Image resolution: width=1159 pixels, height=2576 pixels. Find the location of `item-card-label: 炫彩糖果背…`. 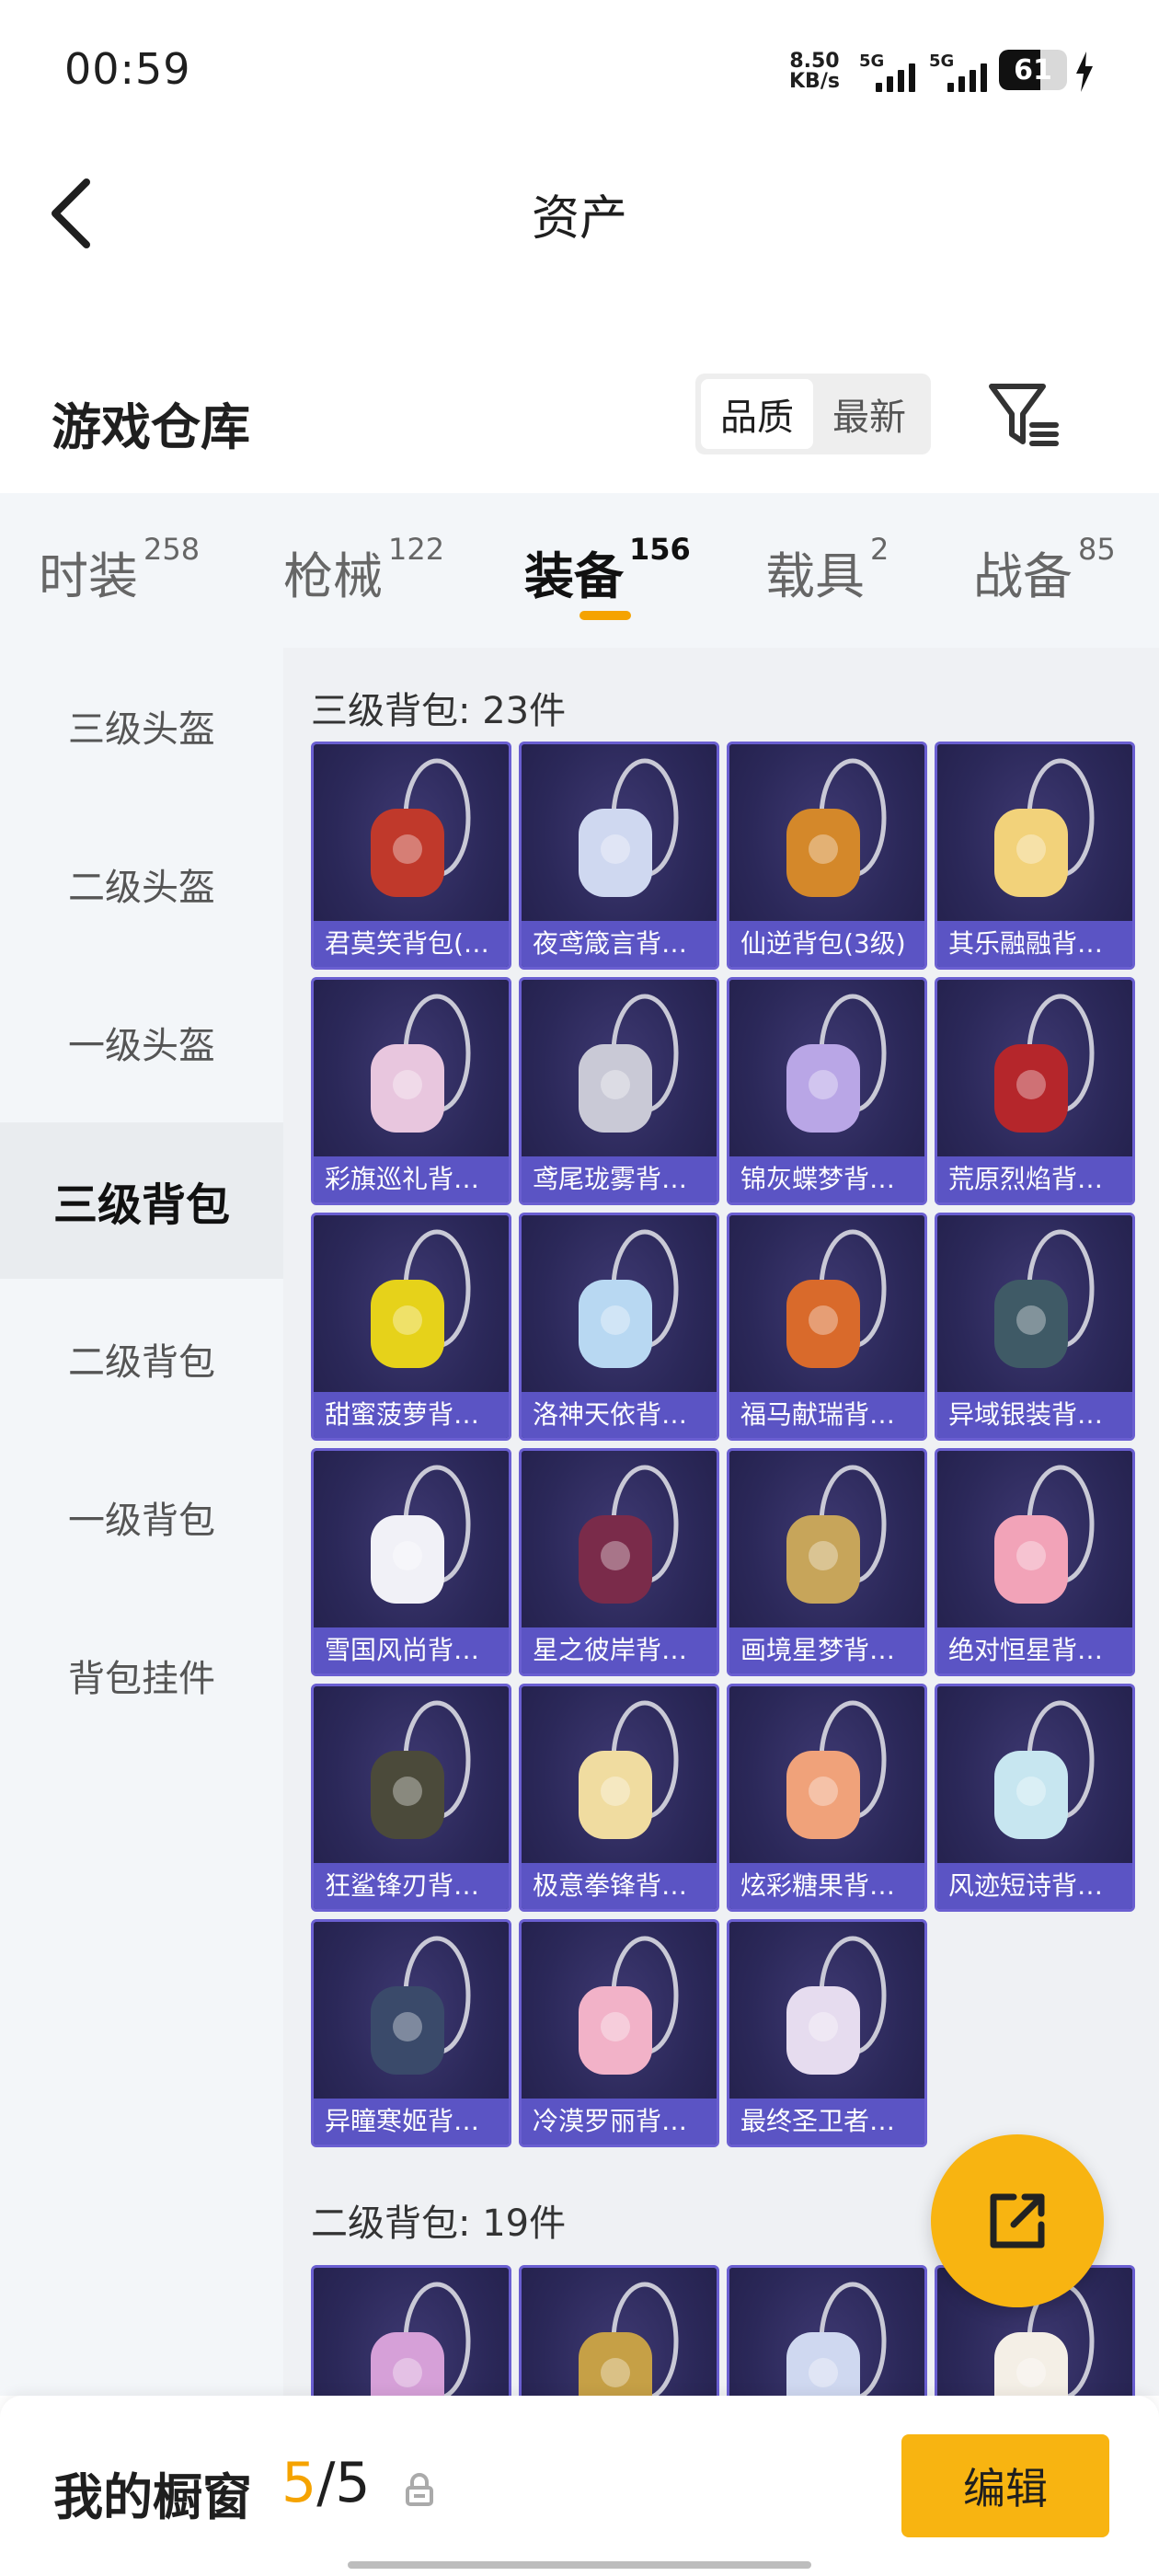

item-card-label: 炫彩糖果背… is located at coordinates (826, 1886).